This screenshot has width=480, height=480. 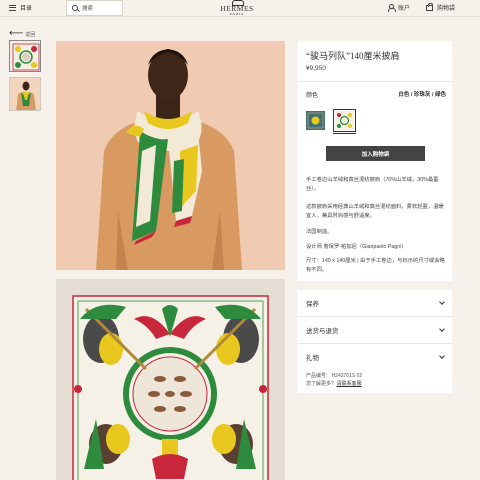 I want to click on accordion-care: 保养, so click(x=376, y=303).